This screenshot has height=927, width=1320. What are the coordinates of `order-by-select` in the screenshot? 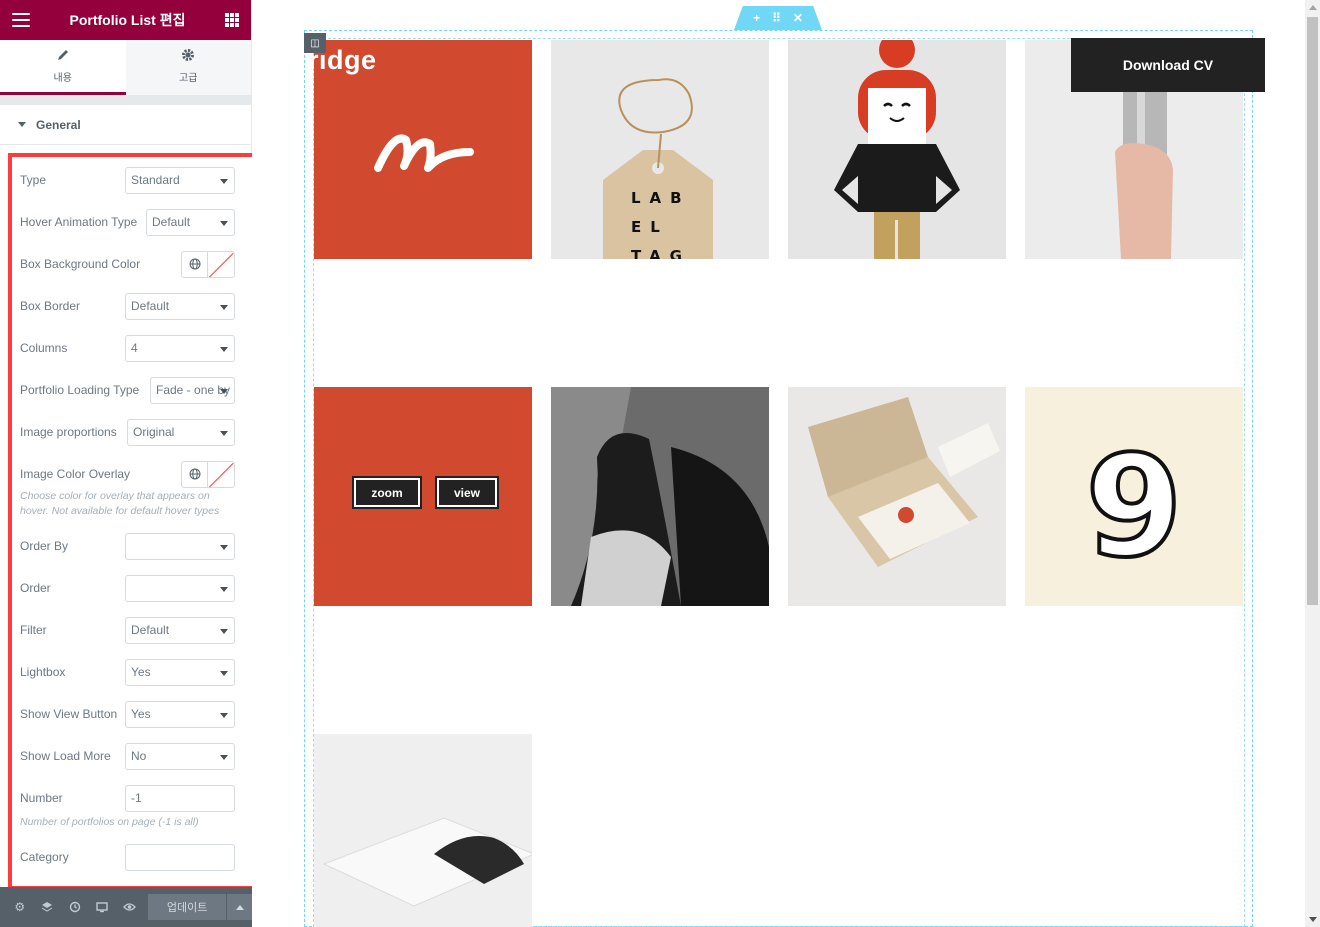 It's located at (180, 546).